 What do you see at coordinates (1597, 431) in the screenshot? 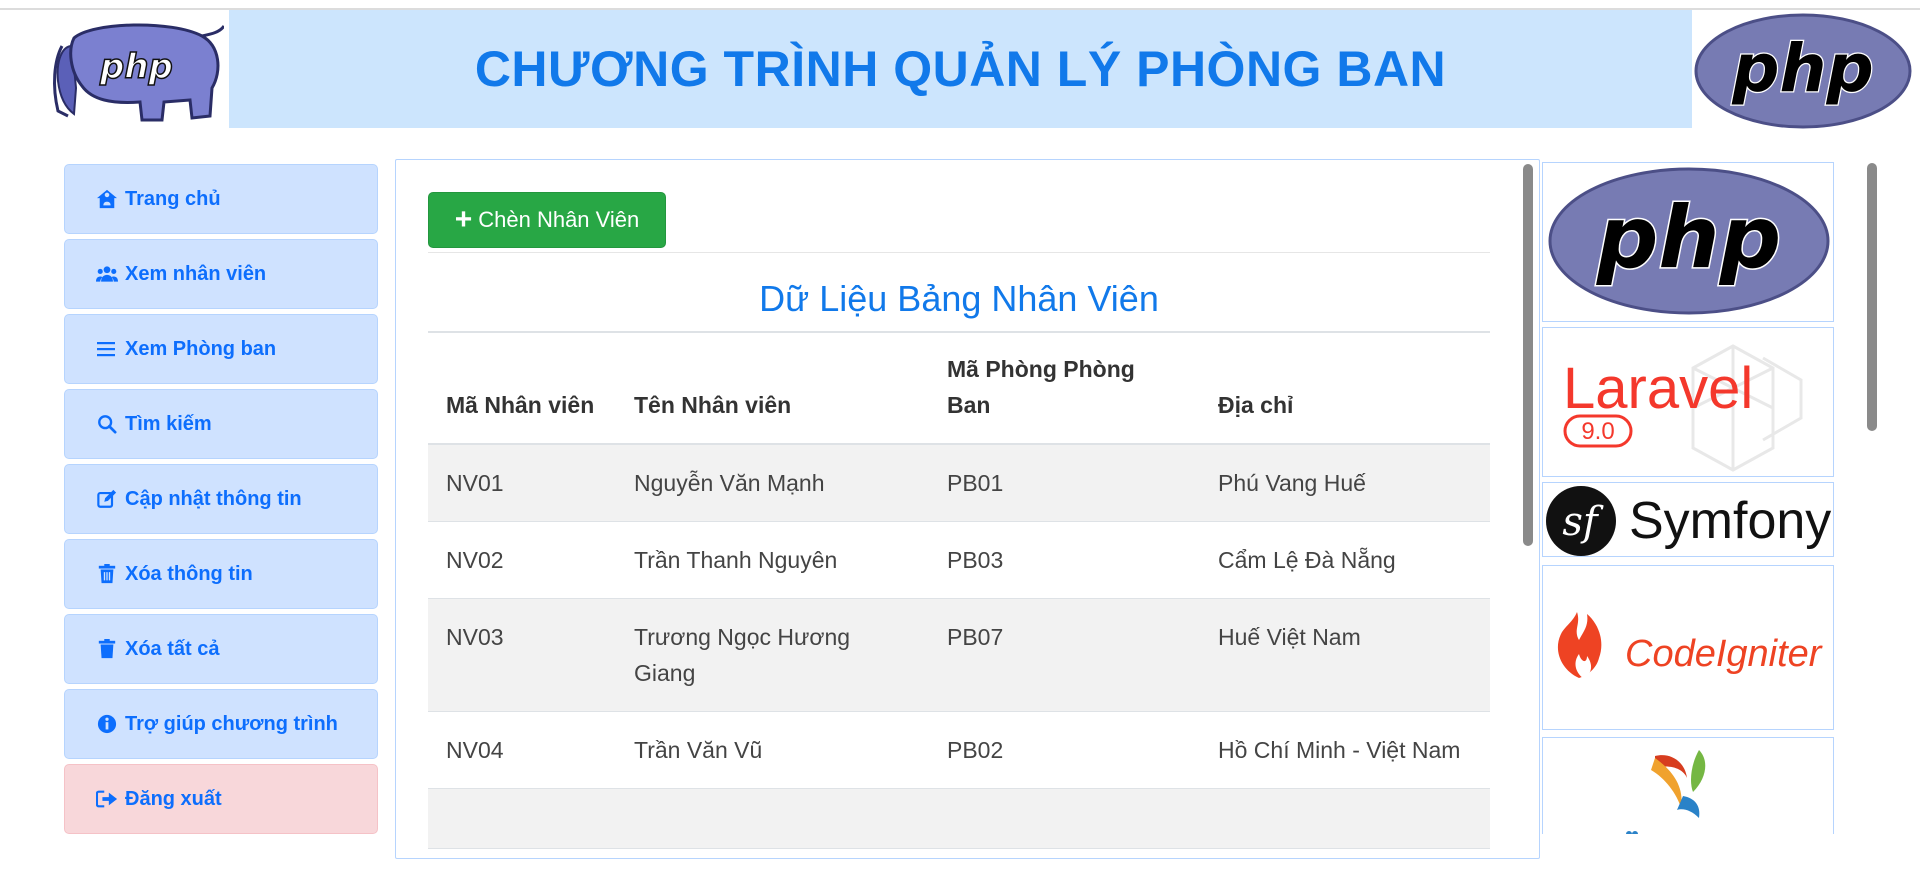
I see `svg-text: 9.0` at bounding box center [1597, 431].